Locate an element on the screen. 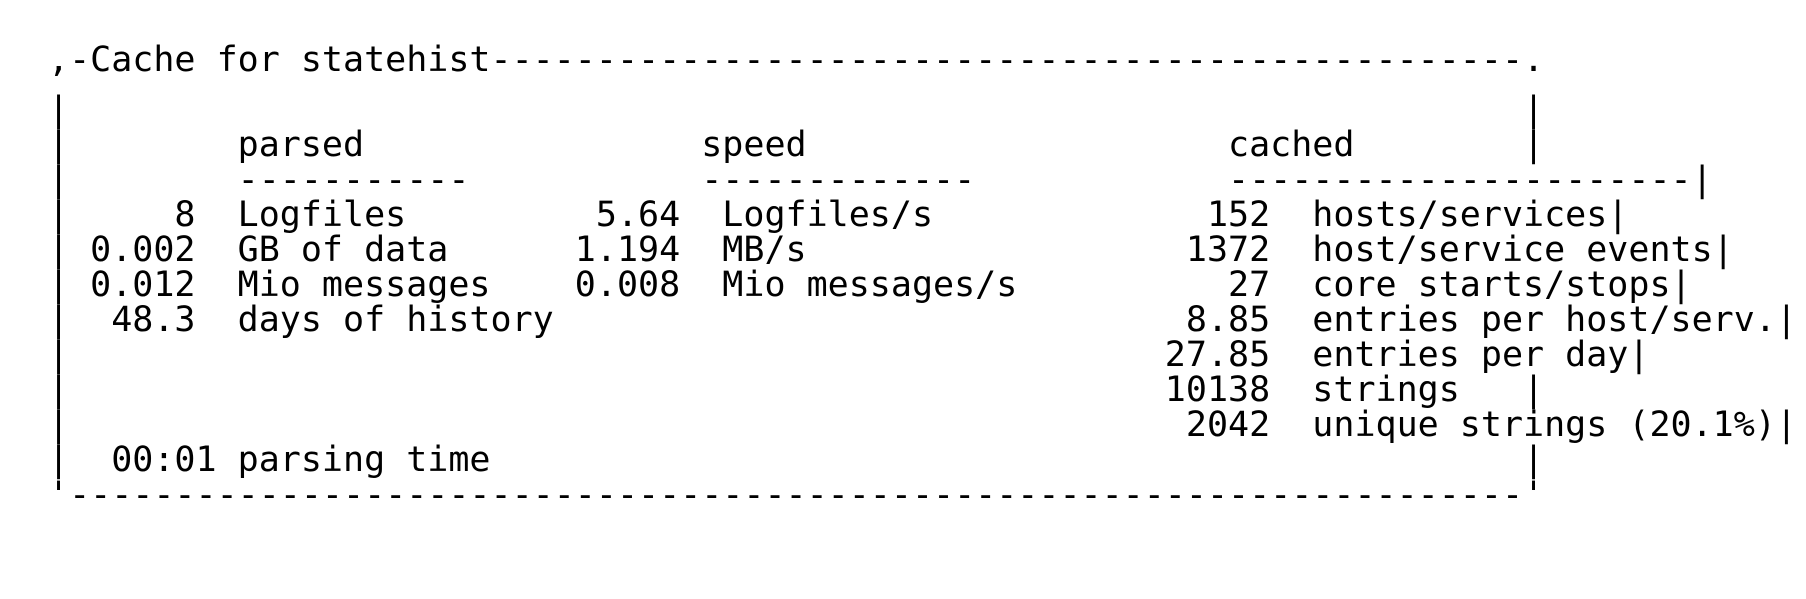 The height and width of the screenshot is (599, 1806). statistics-row: | 2042 unique strings (20.1%)| is located at coordinates (922, 425).